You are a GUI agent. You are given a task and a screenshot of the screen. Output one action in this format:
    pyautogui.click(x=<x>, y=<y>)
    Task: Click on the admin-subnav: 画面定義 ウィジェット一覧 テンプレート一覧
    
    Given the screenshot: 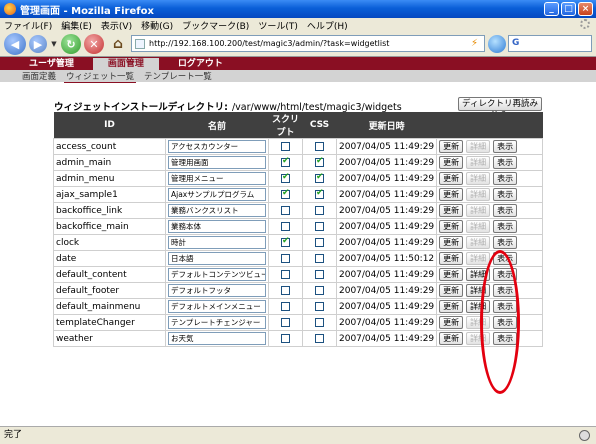 What is the action you would take?
    pyautogui.click(x=298, y=76)
    